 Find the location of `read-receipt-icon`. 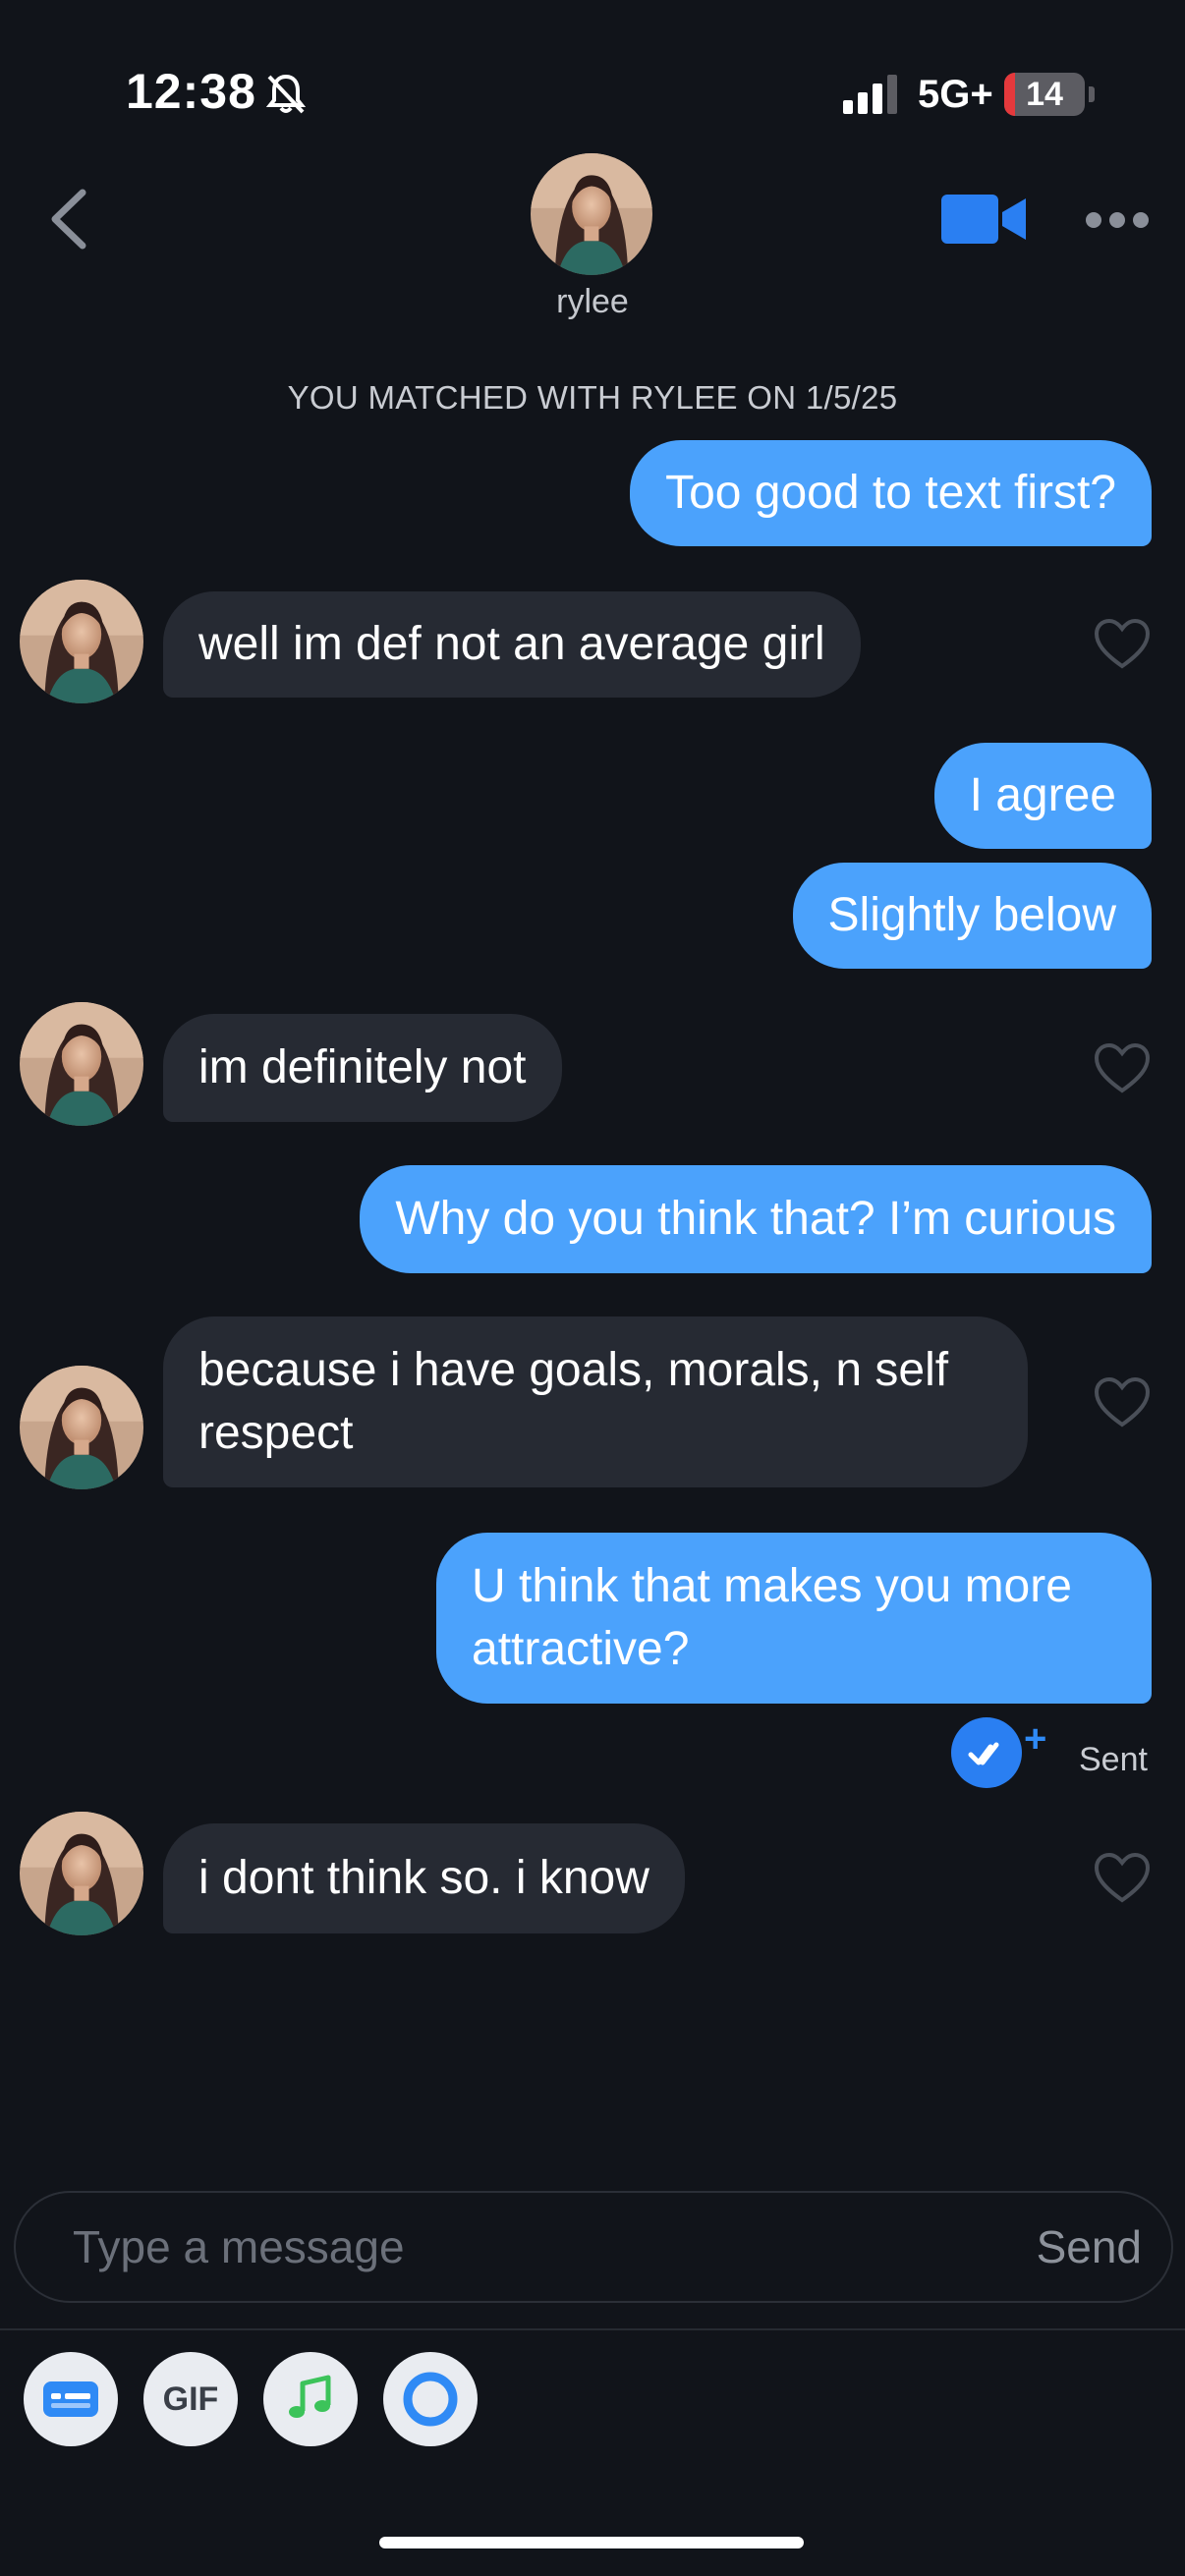

read-receipt-icon is located at coordinates (987, 1752).